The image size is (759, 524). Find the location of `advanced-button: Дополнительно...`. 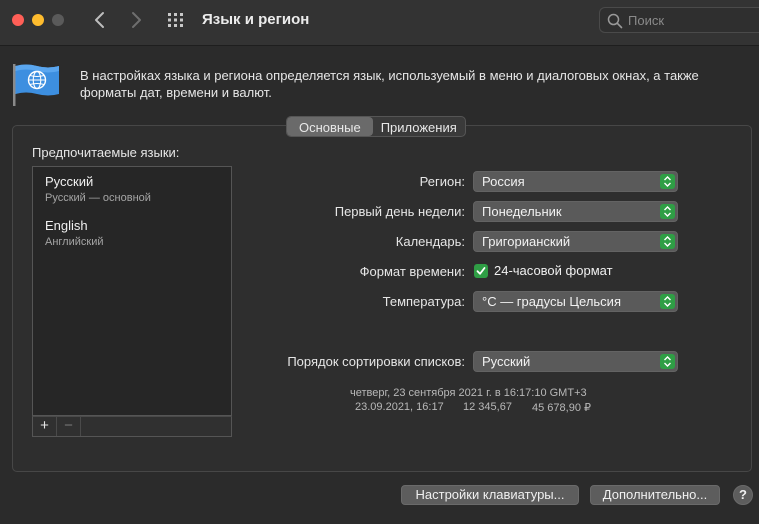

advanced-button: Дополнительно... is located at coordinates (655, 495).